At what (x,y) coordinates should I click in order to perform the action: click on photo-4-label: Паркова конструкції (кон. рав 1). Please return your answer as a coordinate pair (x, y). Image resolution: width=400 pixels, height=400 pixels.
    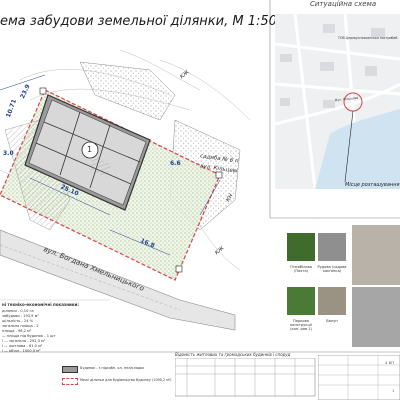
    Looking at the image, I should click on (301, 325).